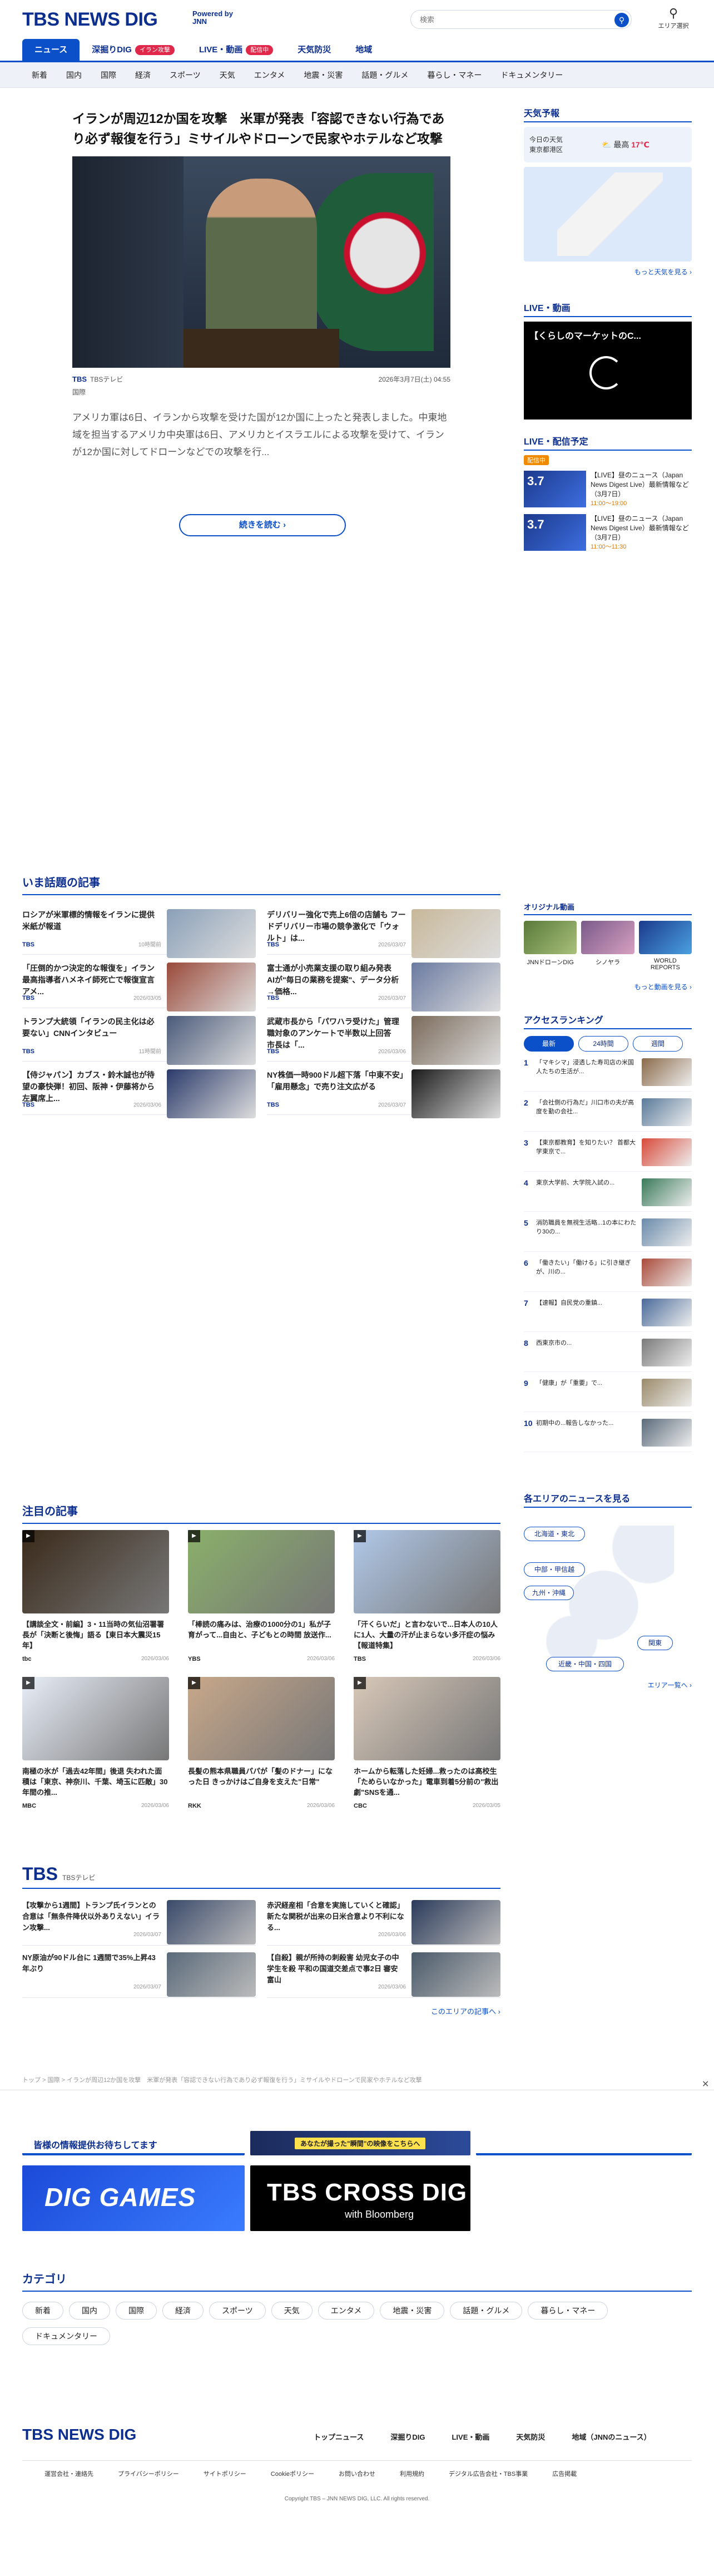 The image size is (714, 2576). Describe the element at coordinates (237, 2311) in the screenshot. I see `category-chip: スポーツ` at that location.